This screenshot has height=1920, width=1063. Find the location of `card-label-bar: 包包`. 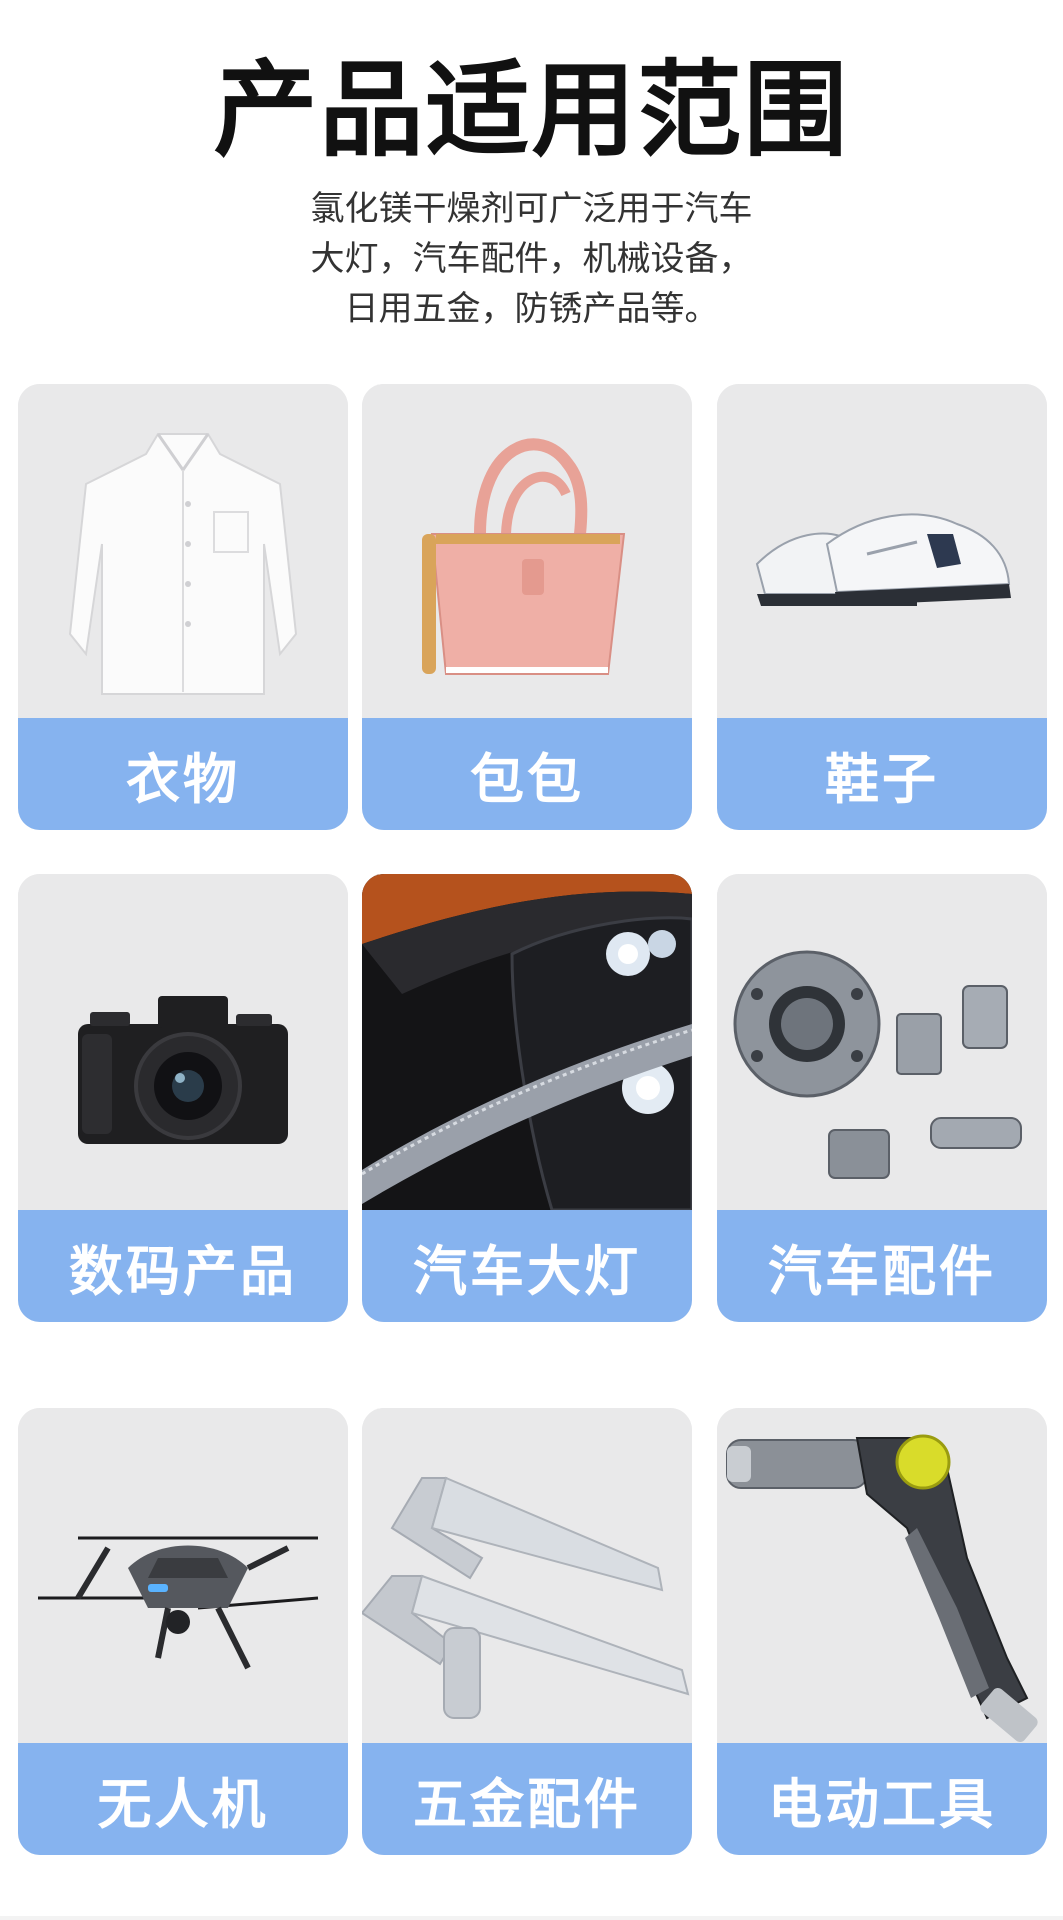

card-label-bar: 包包 is located at coordinates (527, 774).